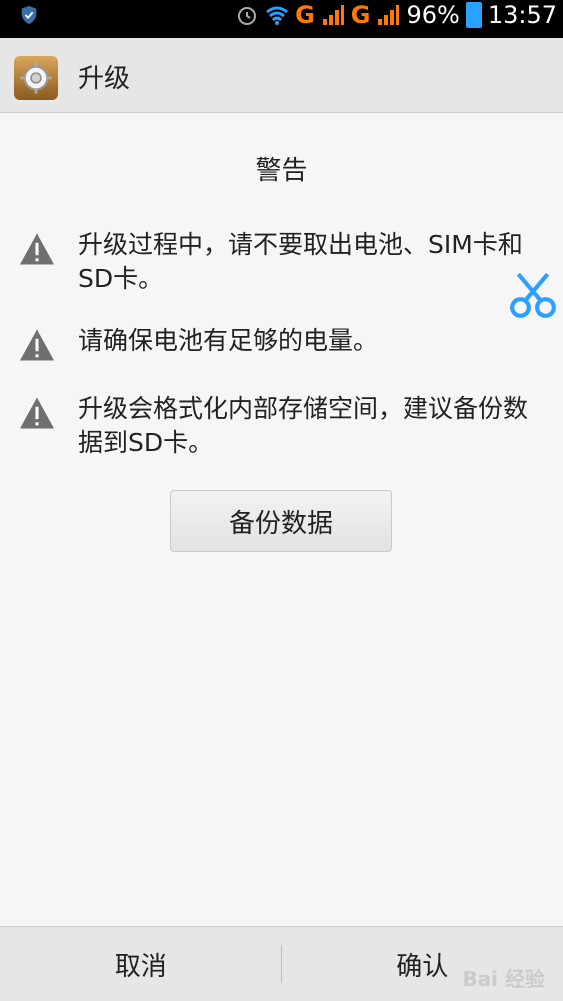 This screenshot has height=1001, width=563. I want to click on warning-item: 请确保电池有足够的电量。, so click(288, 343).